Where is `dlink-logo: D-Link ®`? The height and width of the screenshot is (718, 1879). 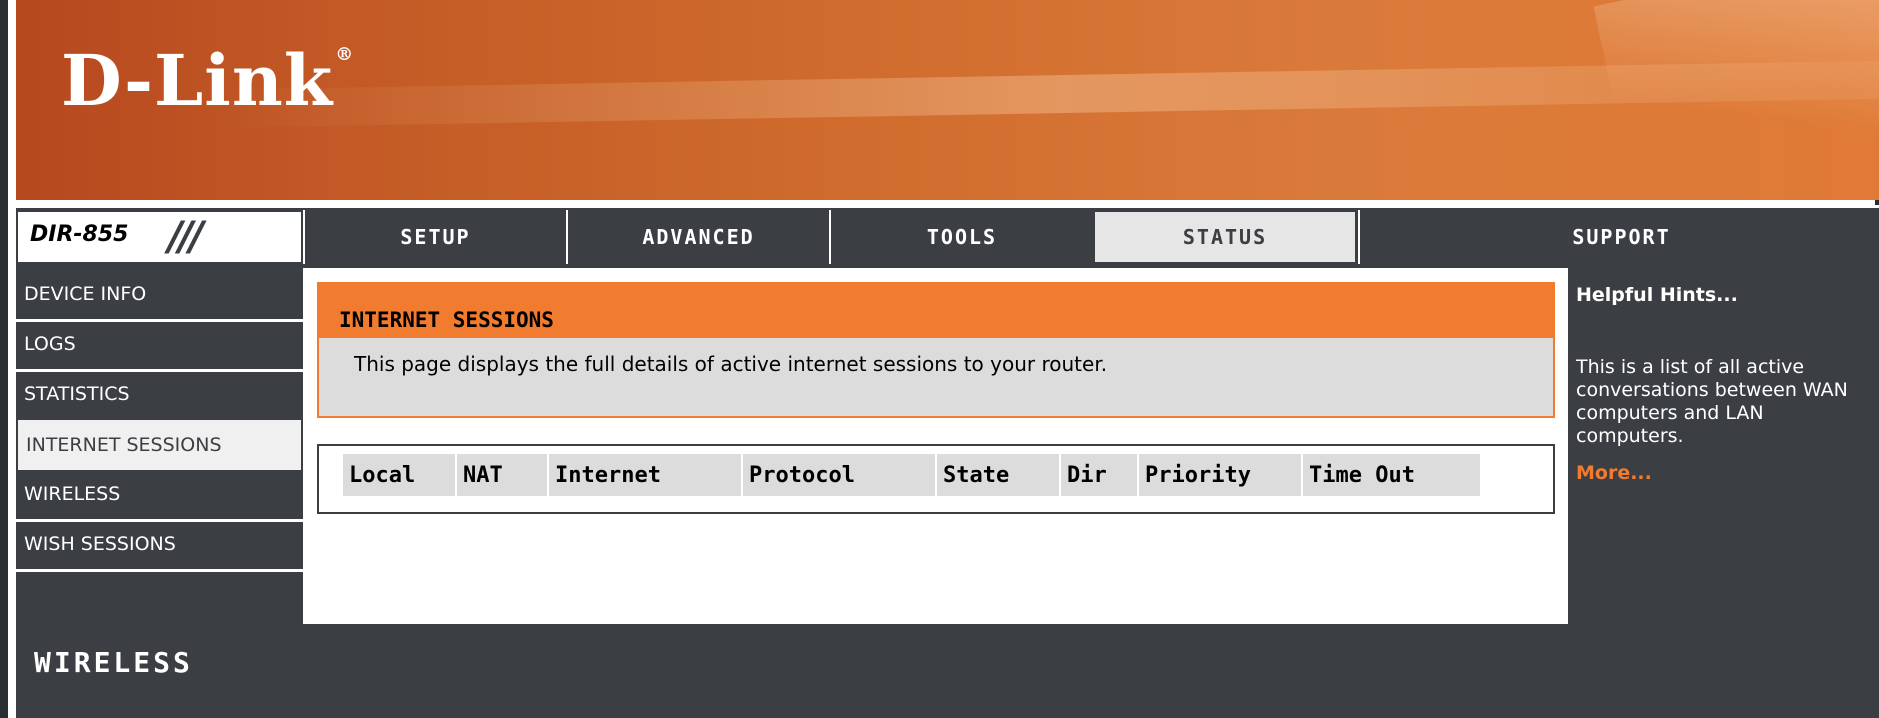 dlink-logo: D-Link ® is located at coordinates (207, 81).